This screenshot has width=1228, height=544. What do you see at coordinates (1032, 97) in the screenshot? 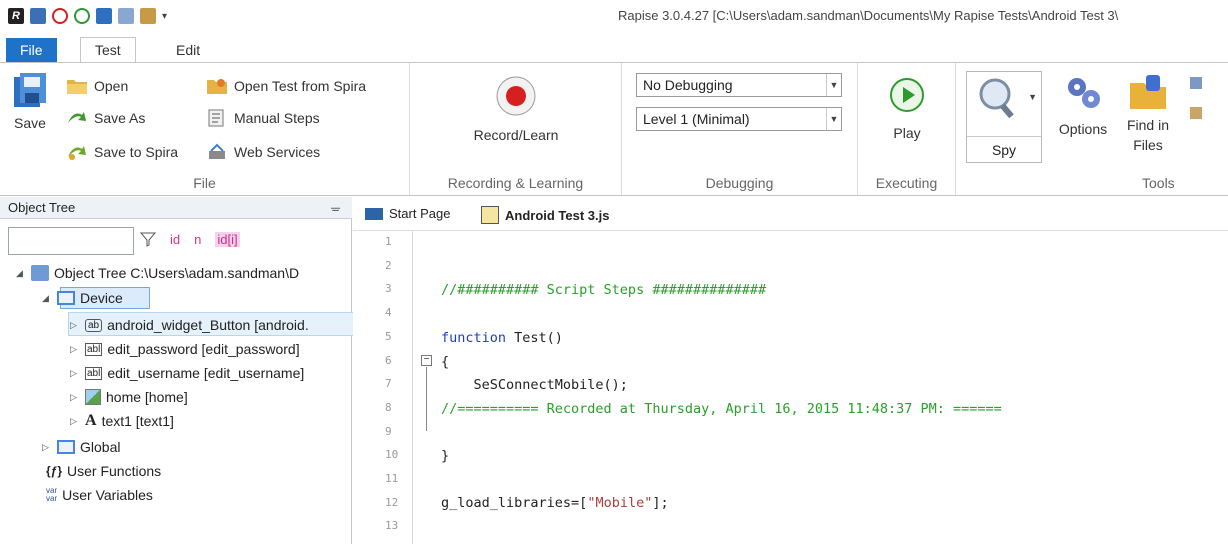
I see `spy-dropdown-icon: ▼` at bounding box center [1032, 97].